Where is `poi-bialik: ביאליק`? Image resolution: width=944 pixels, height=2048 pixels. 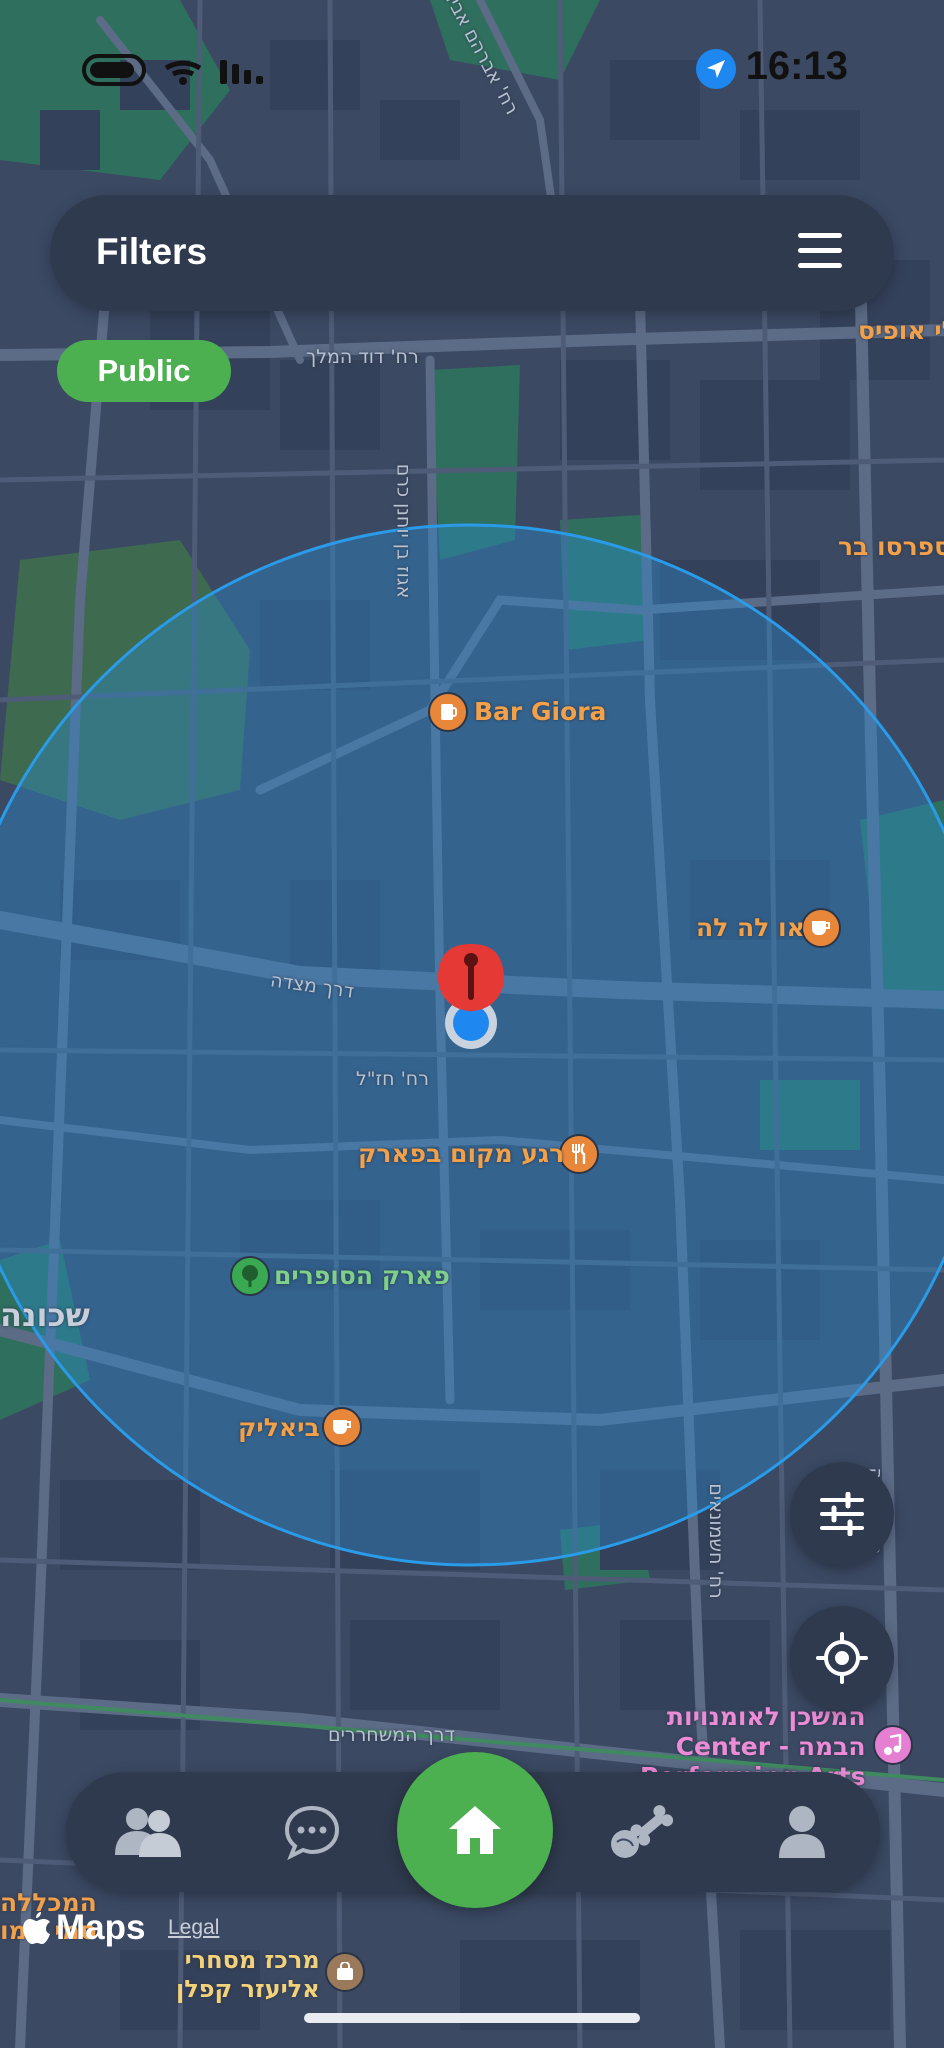
poi-bialik: ביאליק is located at coordinates (279, 1427).